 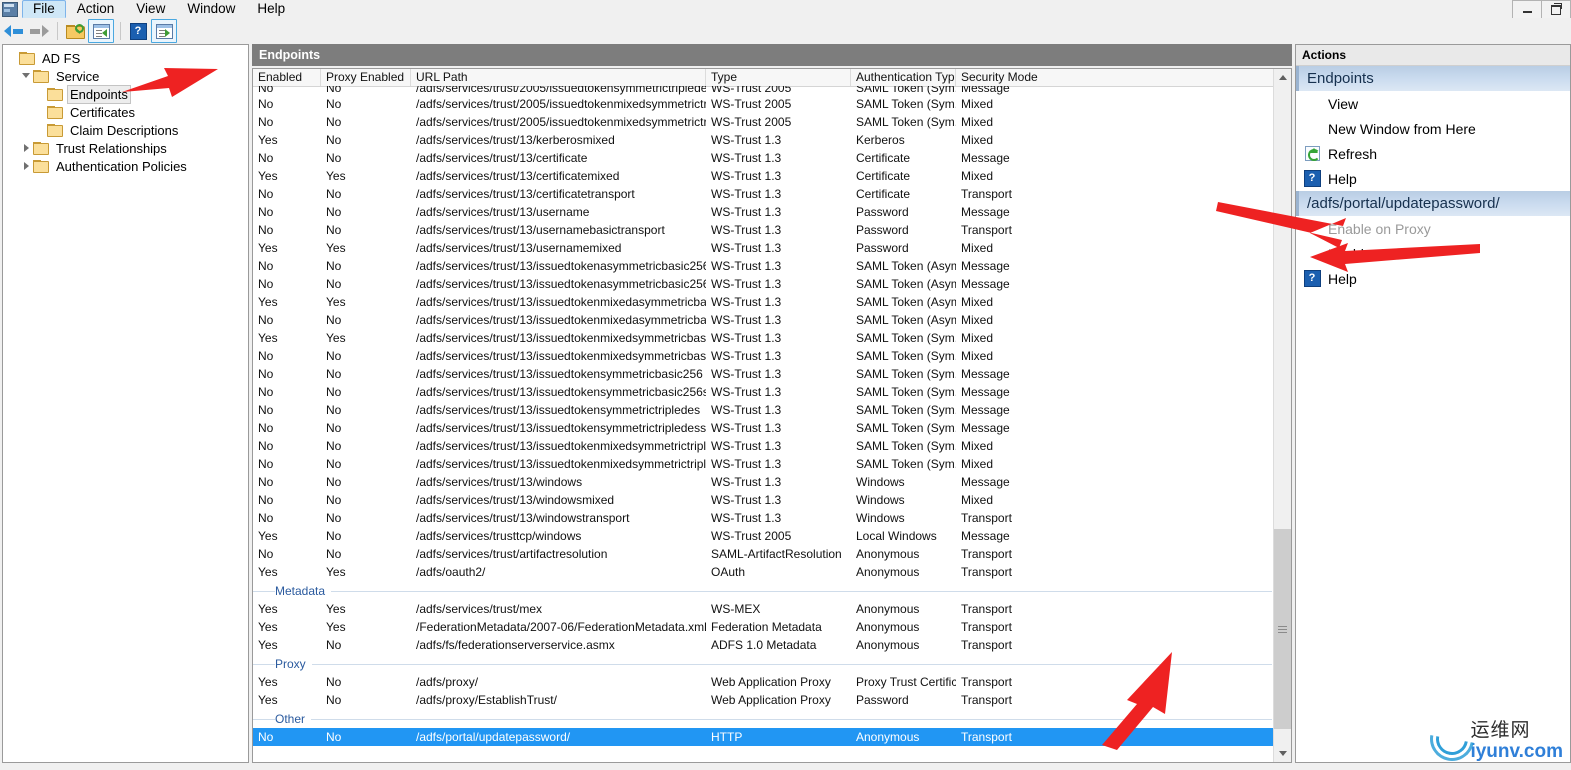 I want to click on menu-item-view: View, so click(x=150, y=9).